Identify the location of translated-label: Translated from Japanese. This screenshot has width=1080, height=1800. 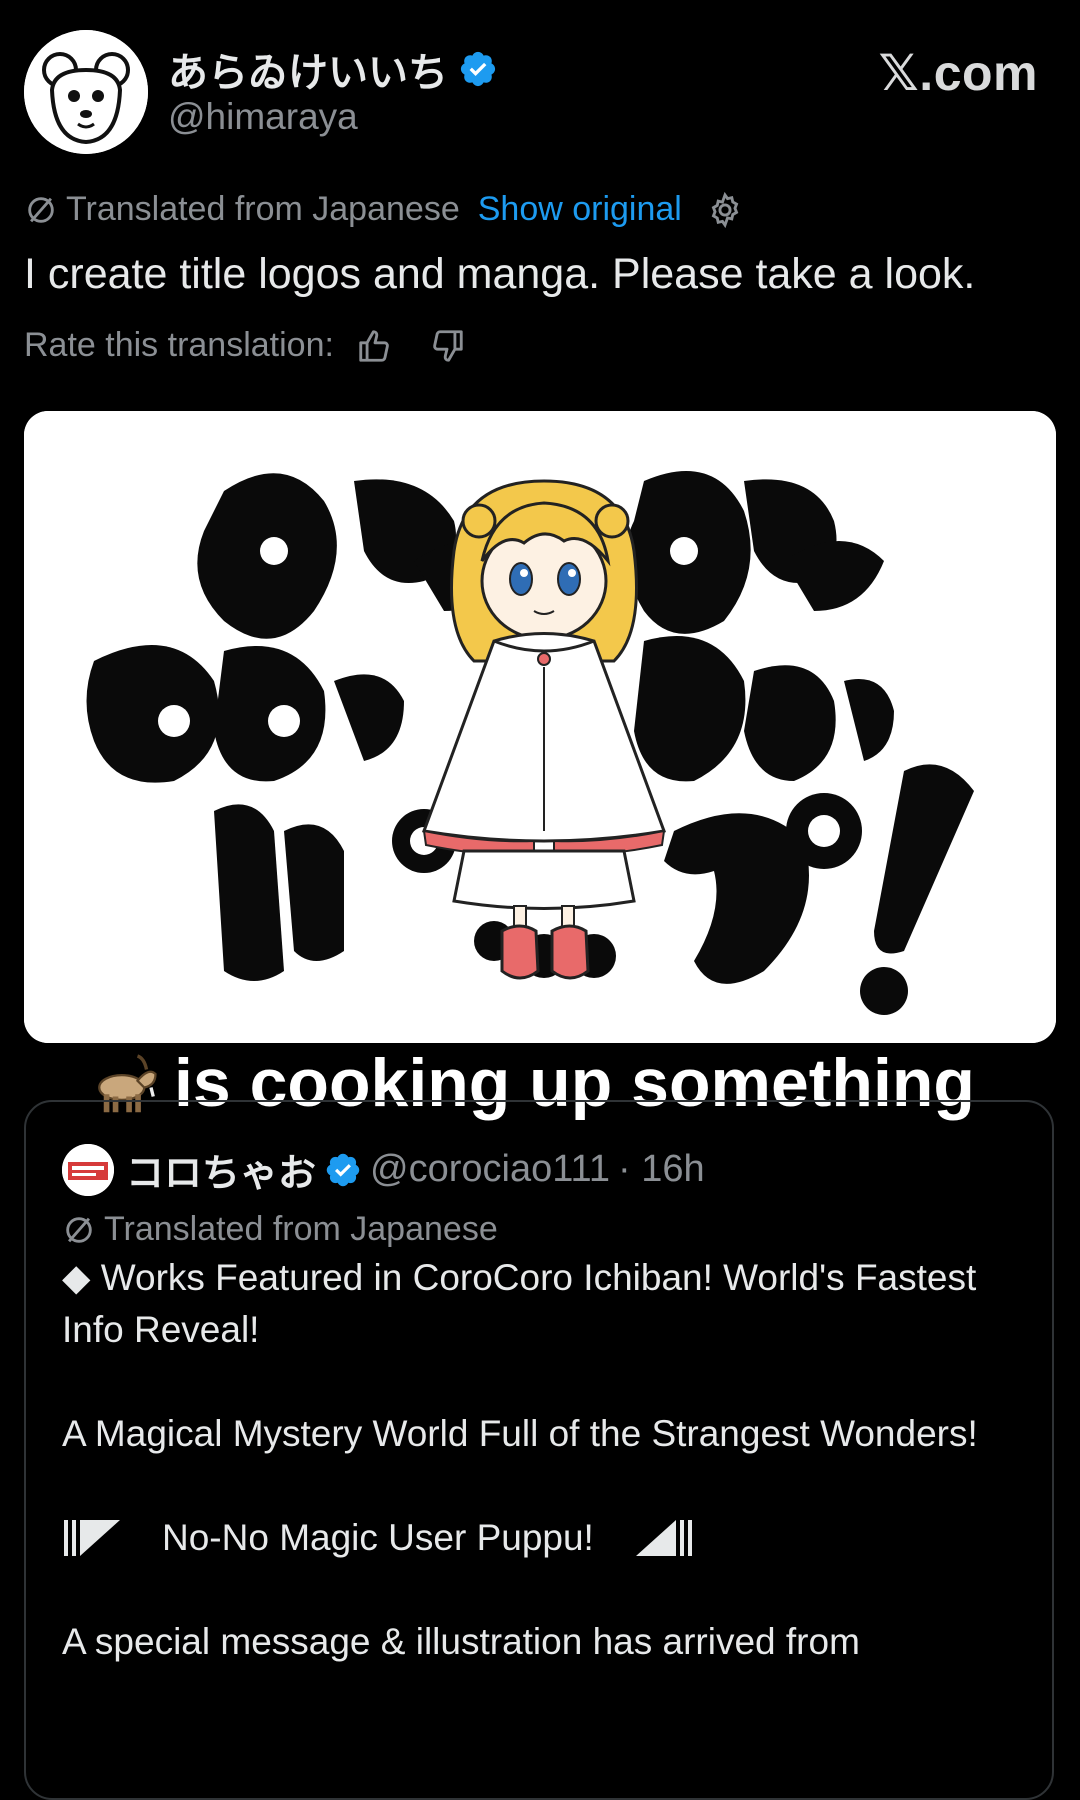
(263, 209).